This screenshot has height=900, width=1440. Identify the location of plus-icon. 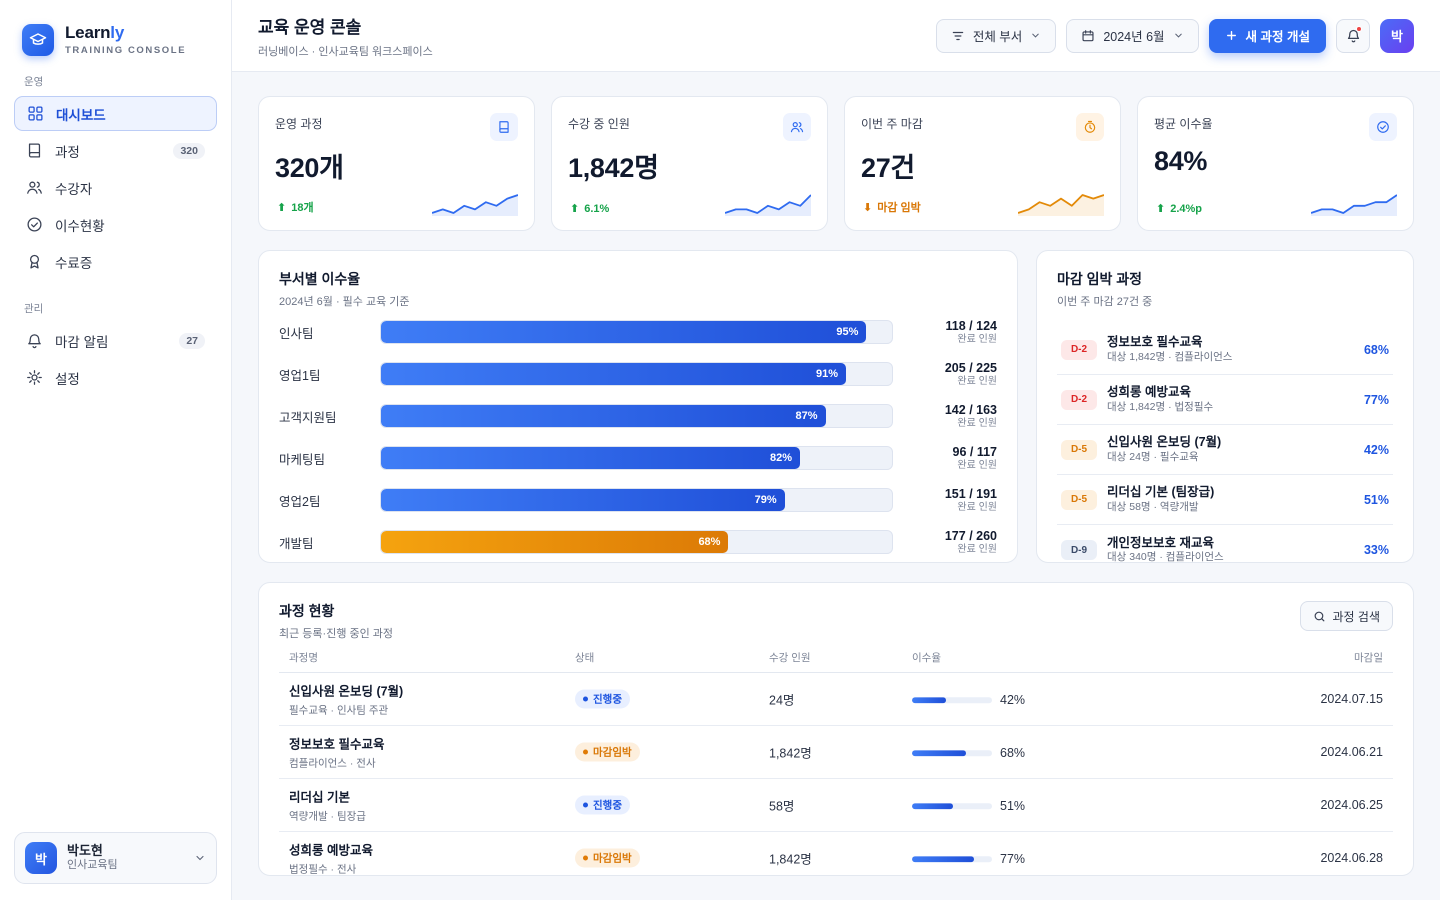
(1231, 35).